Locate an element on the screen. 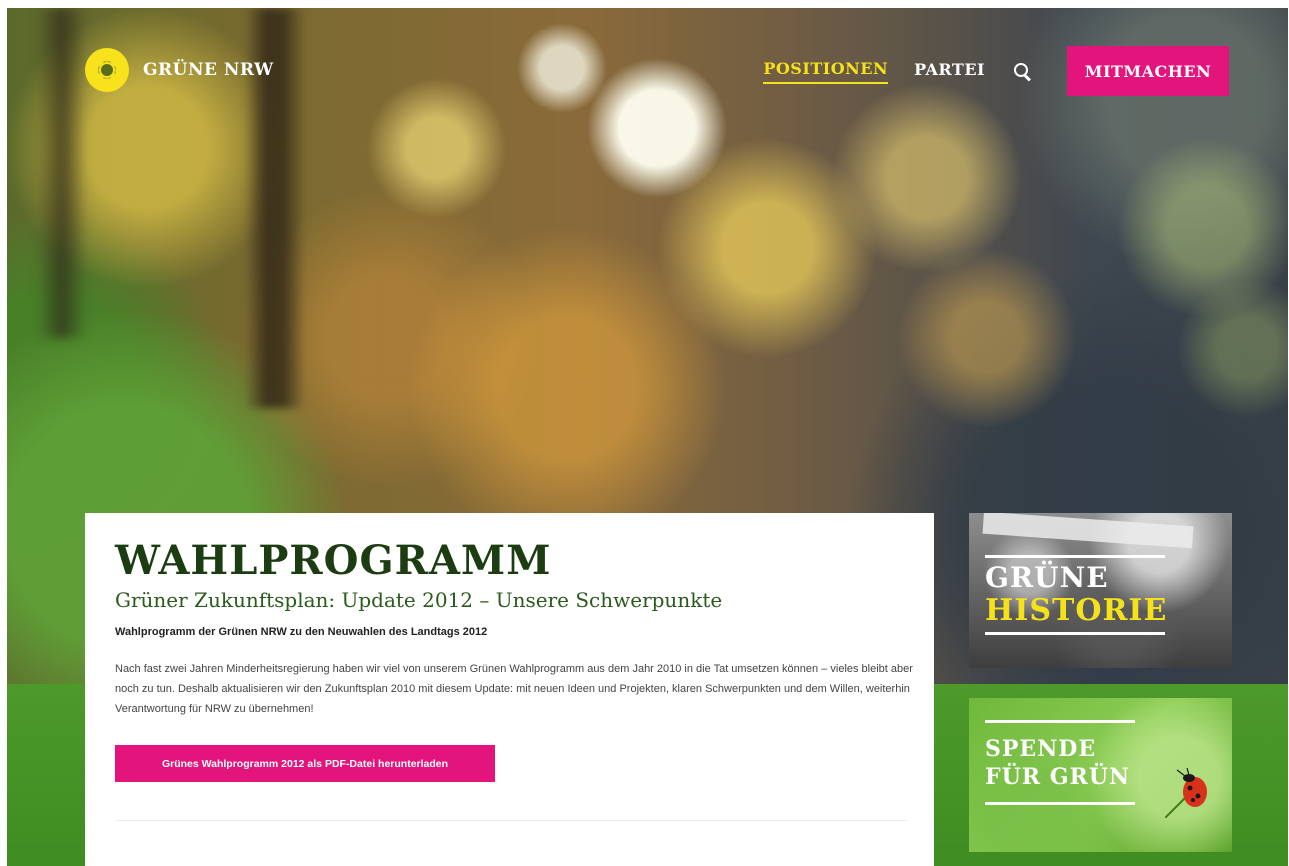  spende-line2: FÜR GRÜN is located at coordinates (1058, 777).